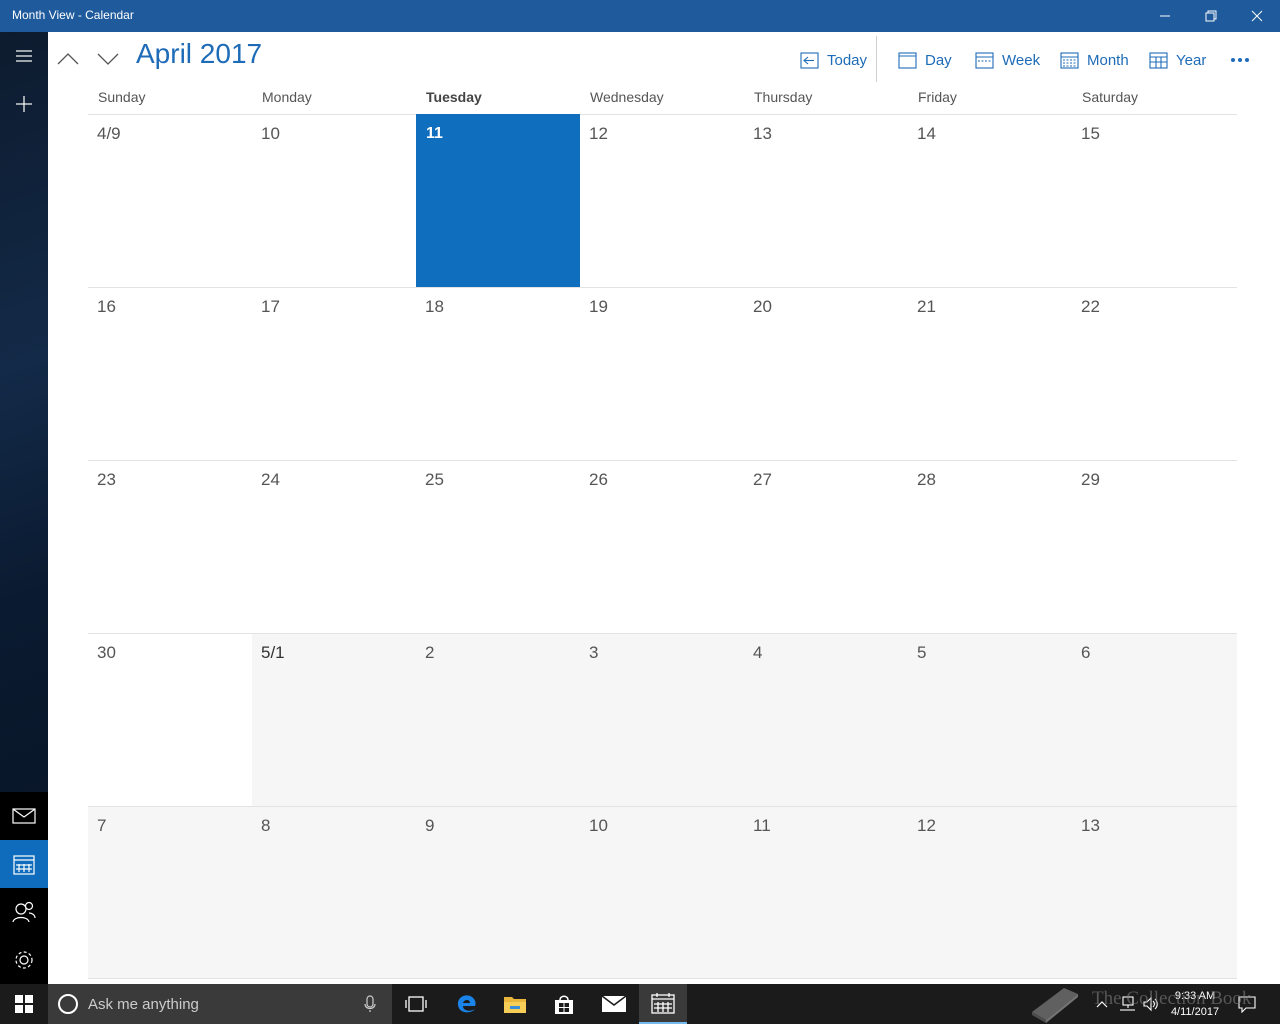 This screenshot has height=1024, width=1280. I want to click on gear-icon, so click(24, 960).